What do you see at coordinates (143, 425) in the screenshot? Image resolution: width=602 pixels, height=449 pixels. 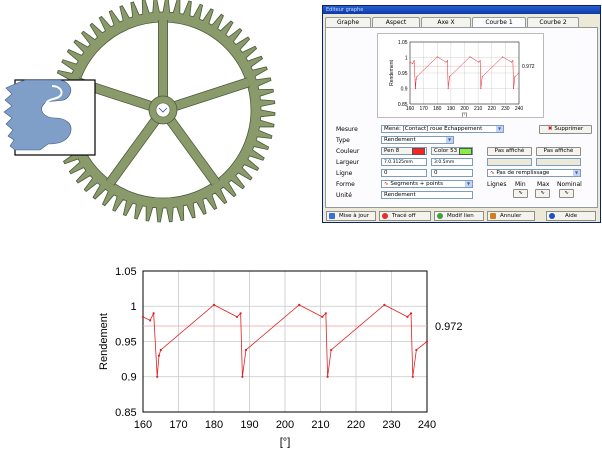 I see `x-tick-label: 160` at bounding box center [143, 425].